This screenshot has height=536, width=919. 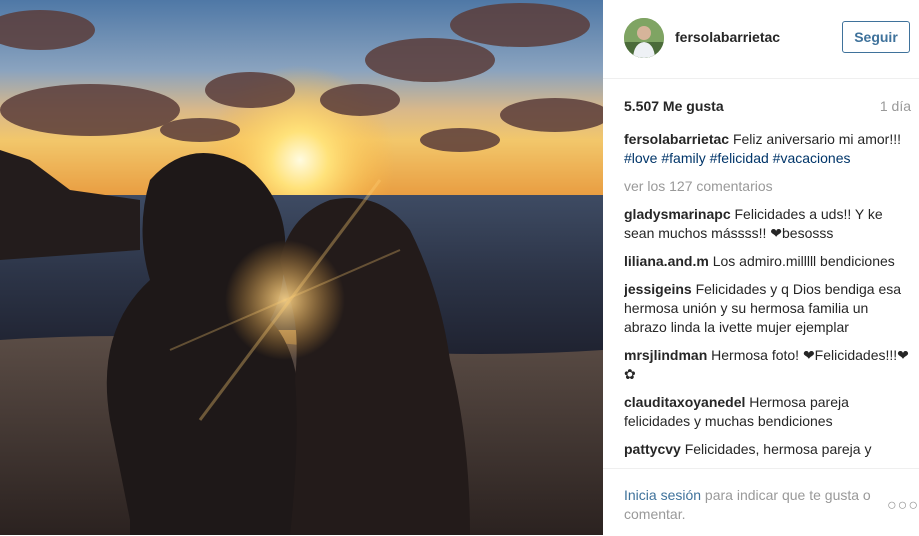 I want to click on hashtag-link: #love, so click(x=640, y=158).